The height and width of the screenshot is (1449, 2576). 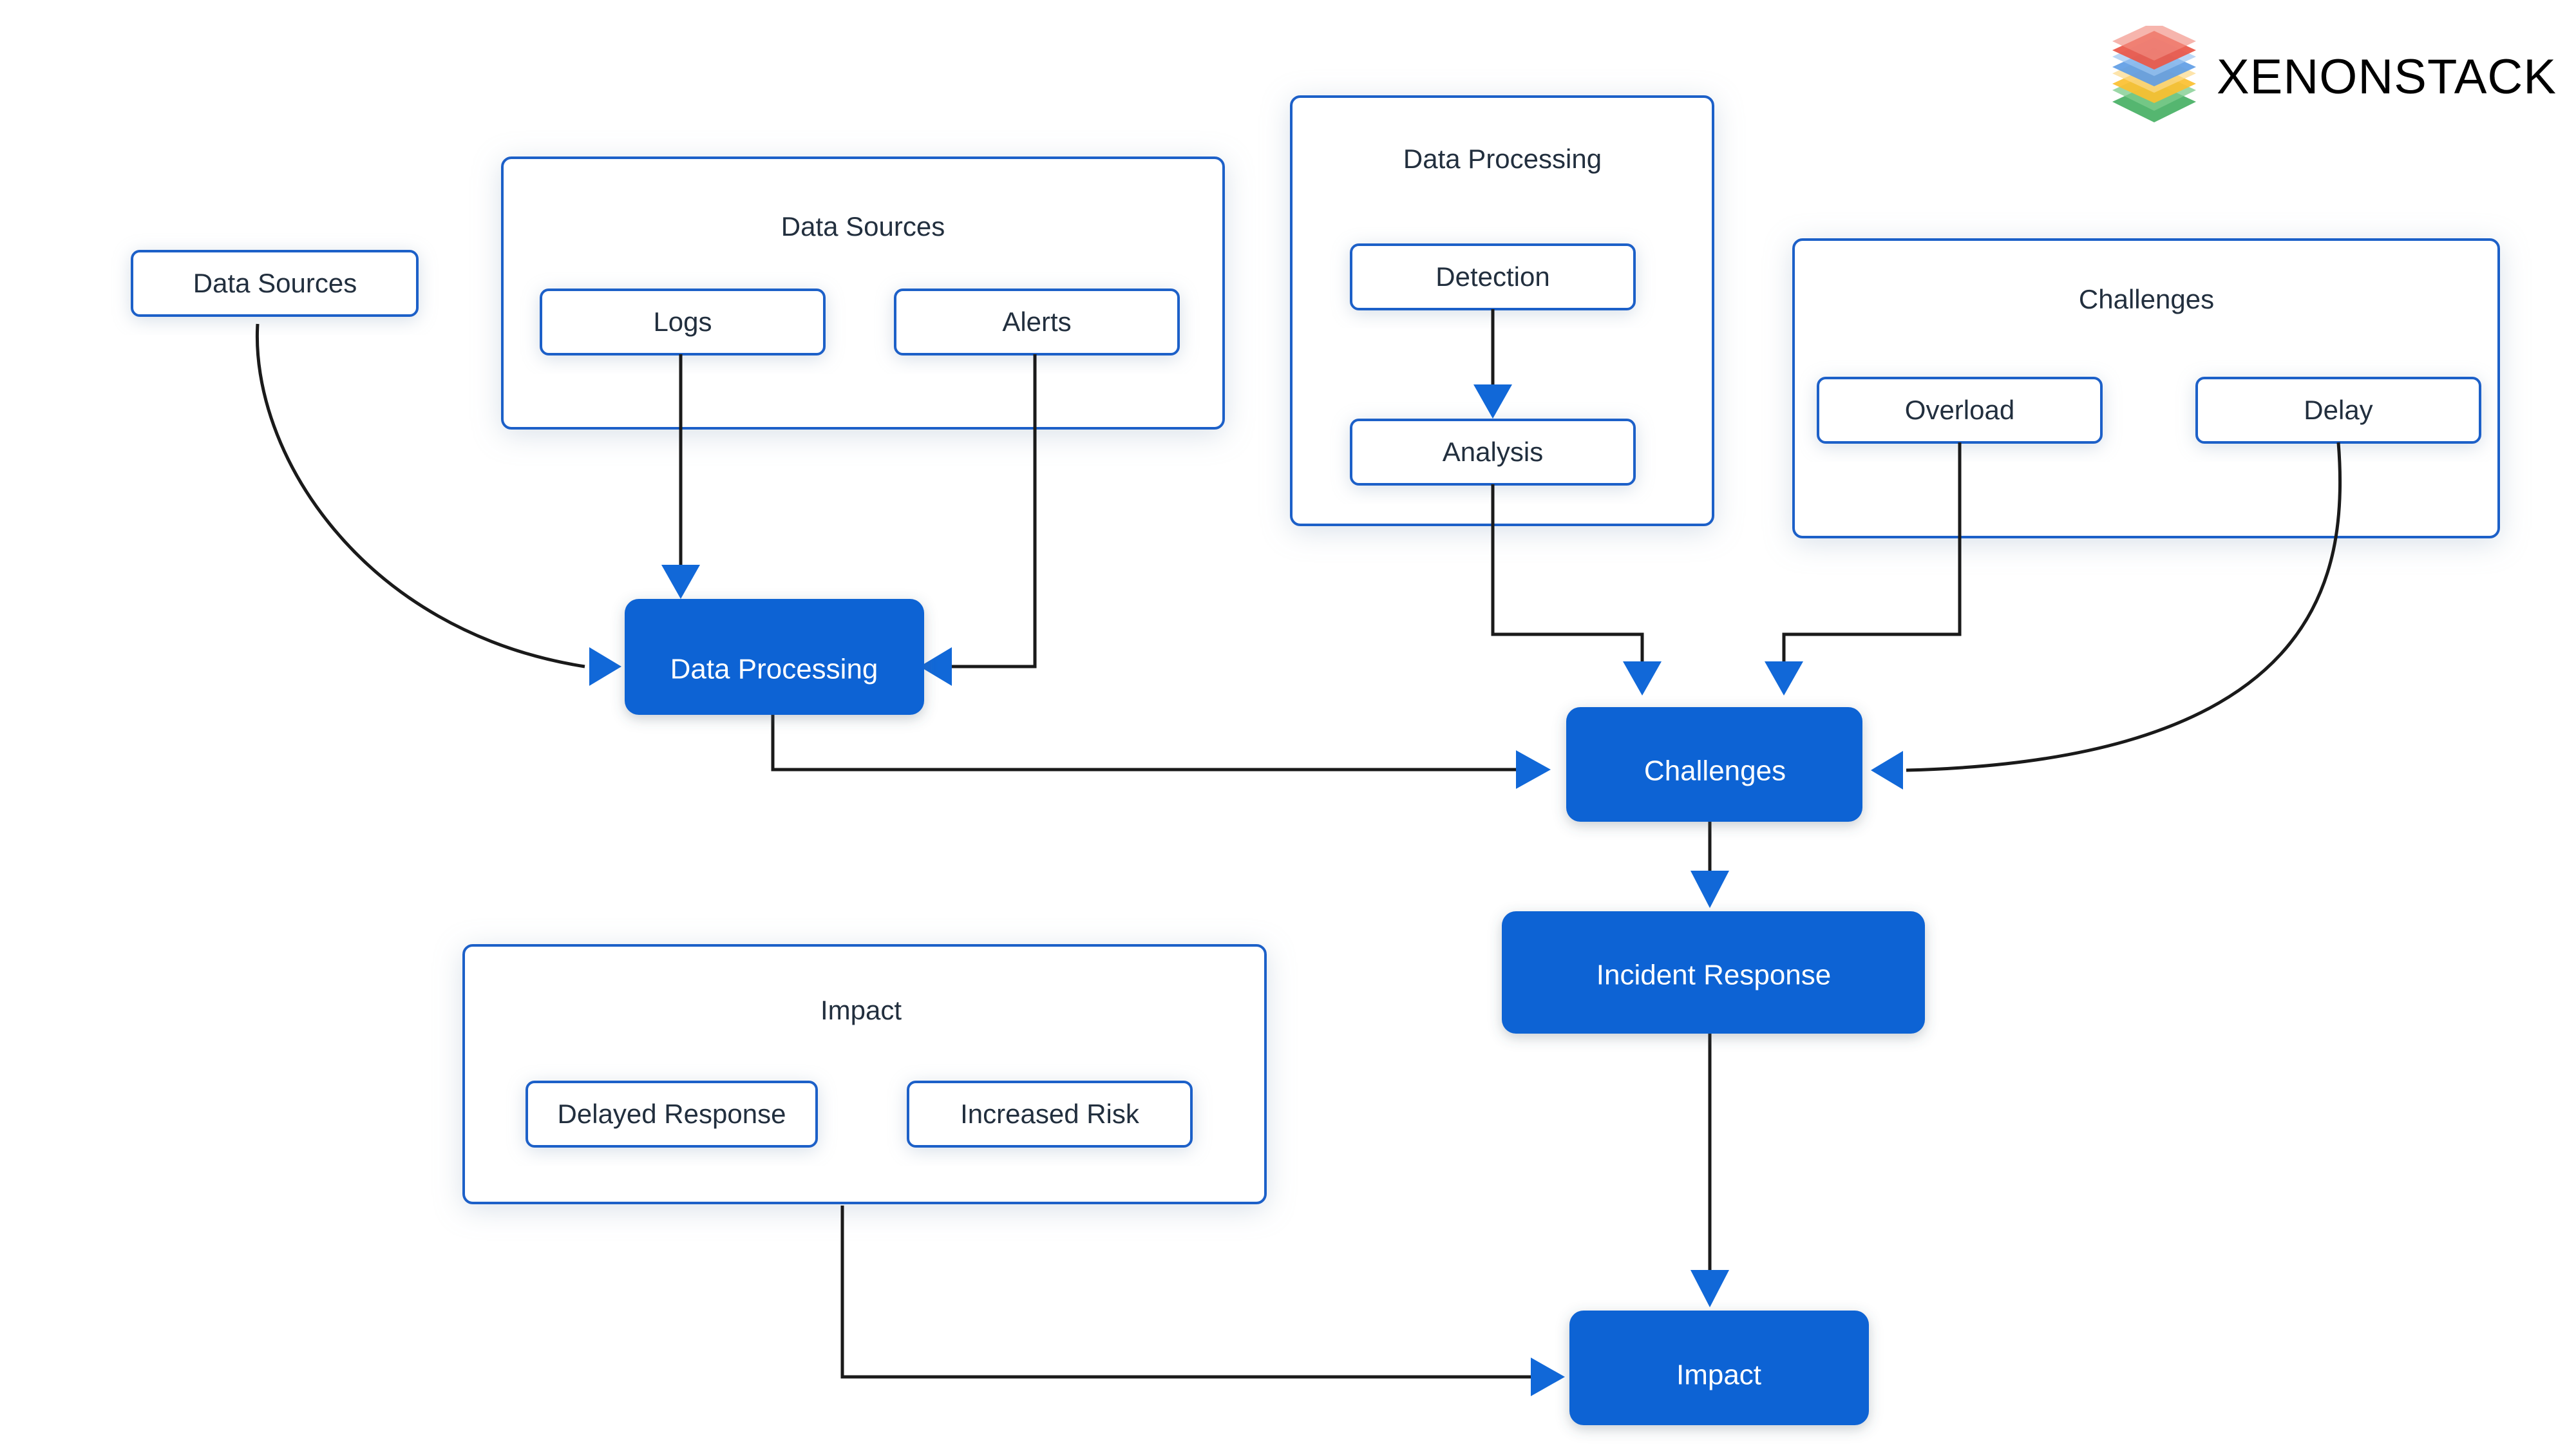 I want to click on group-challenges: Challenges Overload Delay, so click(x=2146, y=388).